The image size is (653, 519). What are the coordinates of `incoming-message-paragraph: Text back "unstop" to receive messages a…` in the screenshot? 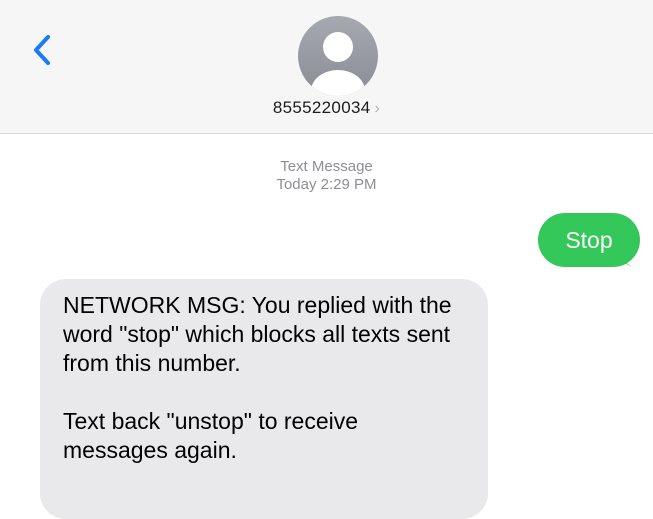 It's located at (211, 435).